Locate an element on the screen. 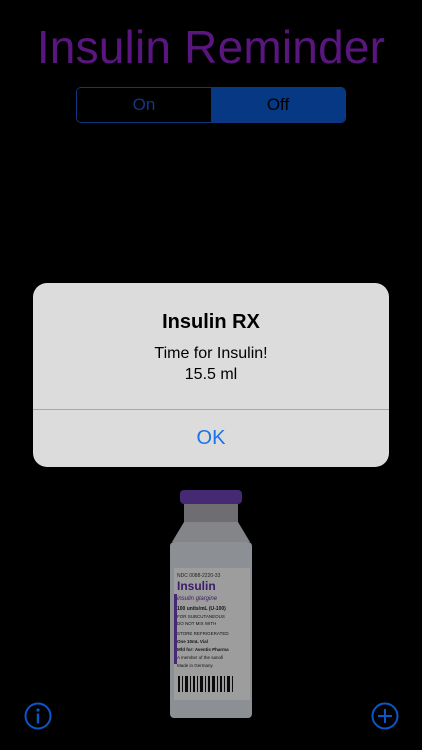 The height and width of the screenshot is (750, 422). alert-ok-button: OK is located at coordinates (211, 438).